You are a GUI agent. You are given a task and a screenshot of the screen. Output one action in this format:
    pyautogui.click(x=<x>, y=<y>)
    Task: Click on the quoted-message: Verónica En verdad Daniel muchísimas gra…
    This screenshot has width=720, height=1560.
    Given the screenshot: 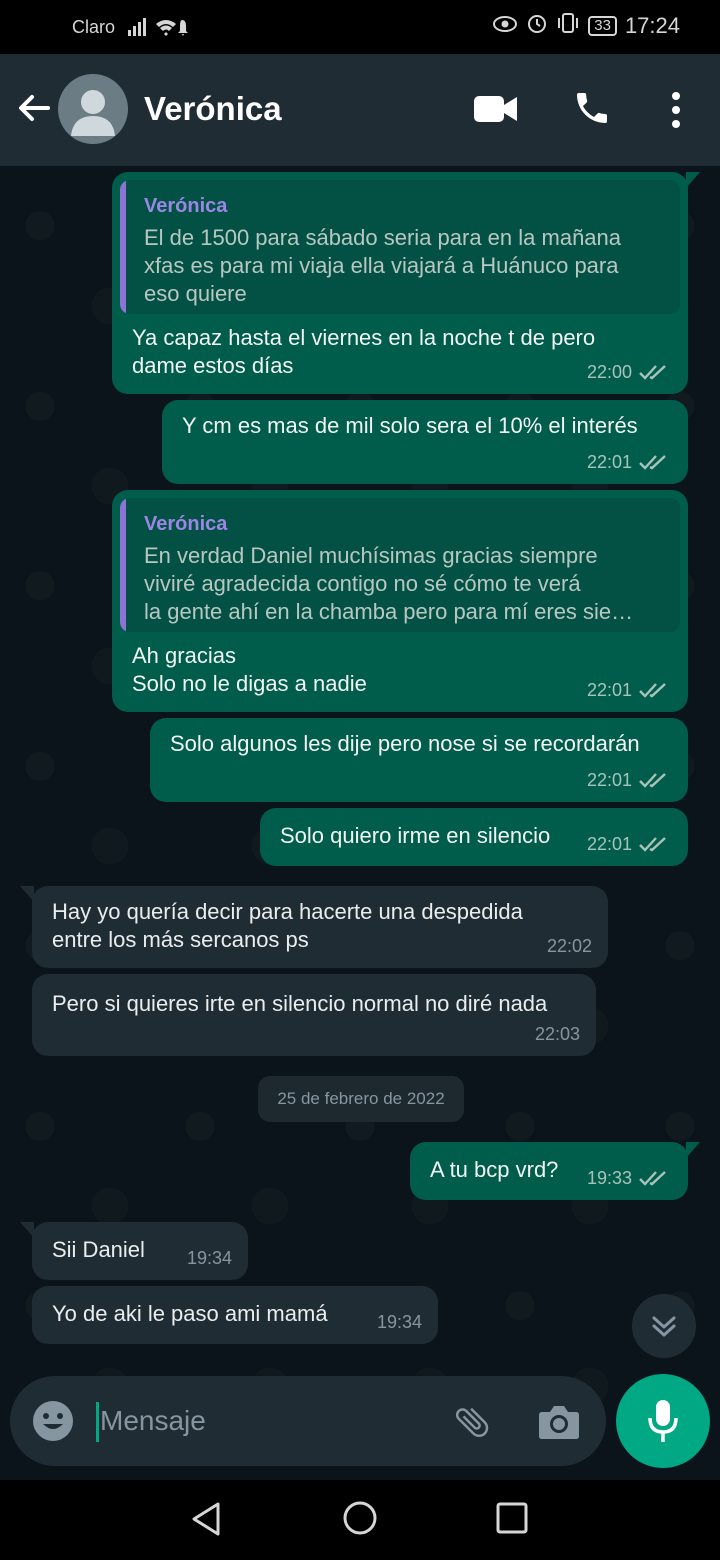 What is the action you would take?
    pyautogui.click(x=400, y=565)
    